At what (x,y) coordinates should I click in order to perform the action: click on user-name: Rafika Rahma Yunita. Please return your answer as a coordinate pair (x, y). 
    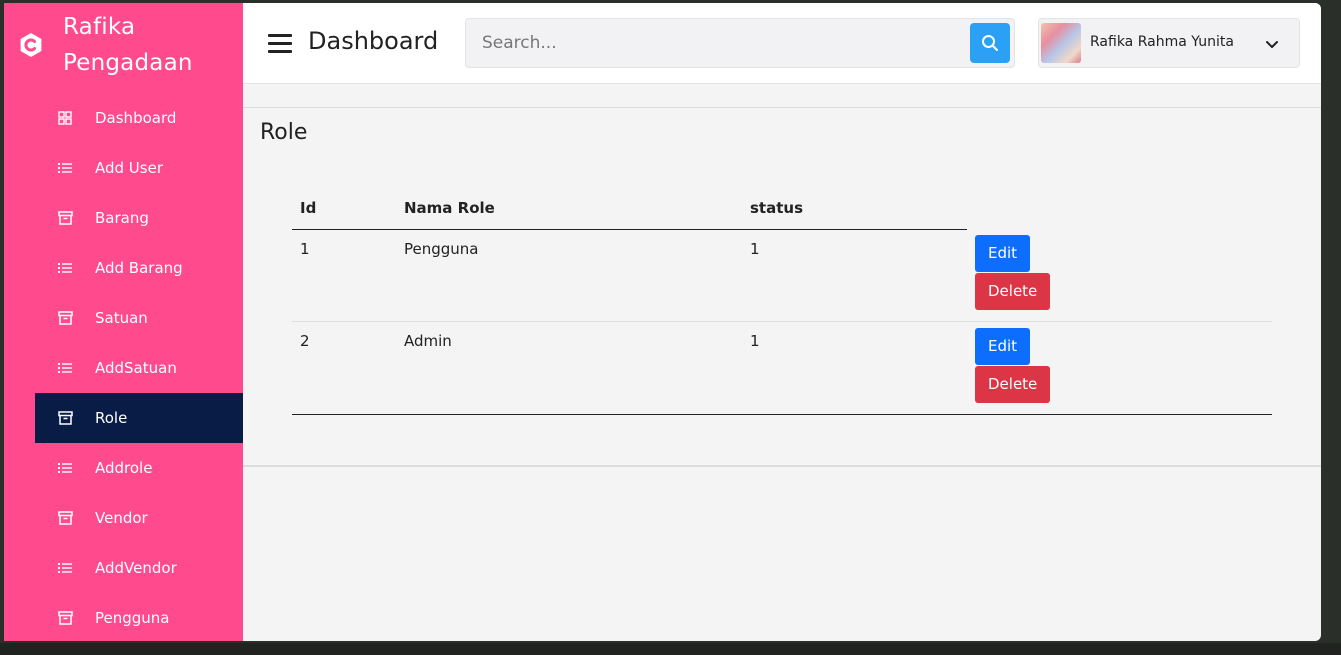
    Looking at the image, I should click on (1162, 42).